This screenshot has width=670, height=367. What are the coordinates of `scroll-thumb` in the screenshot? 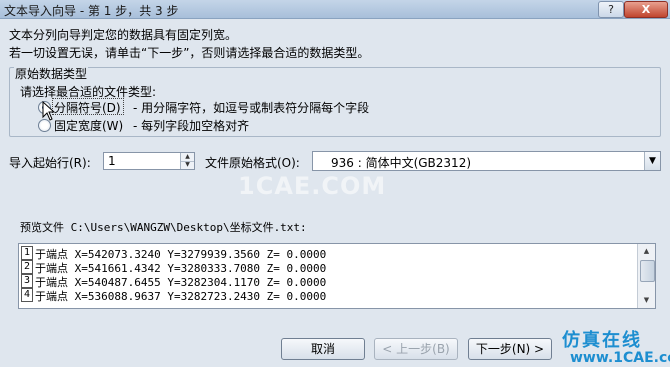 It's located at (647, 271).